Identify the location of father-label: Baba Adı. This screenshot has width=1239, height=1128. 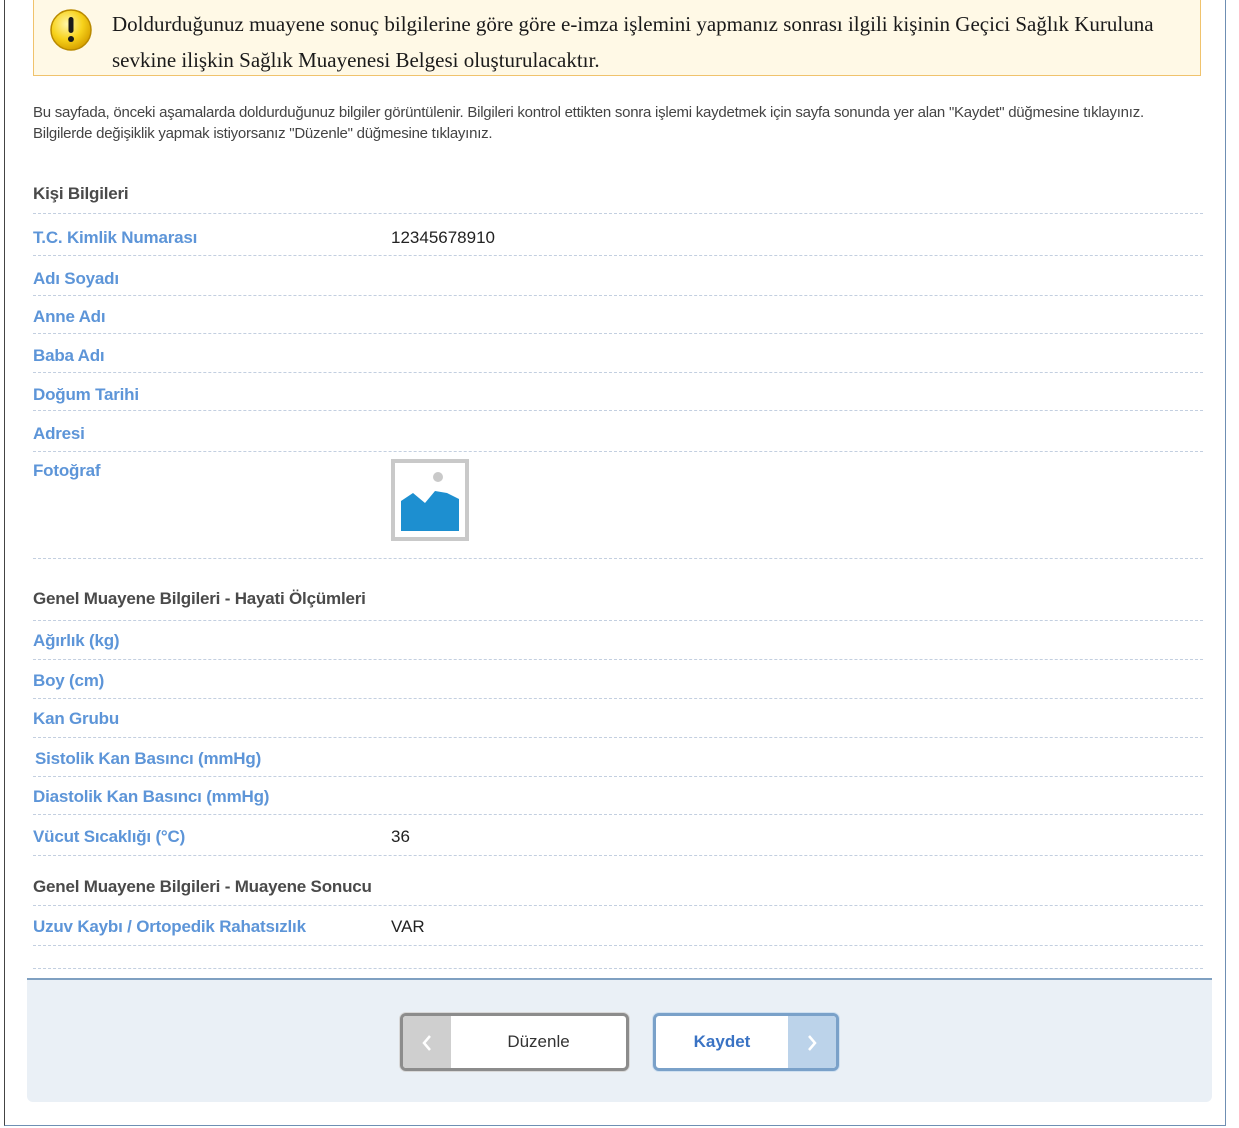
(69, 355).